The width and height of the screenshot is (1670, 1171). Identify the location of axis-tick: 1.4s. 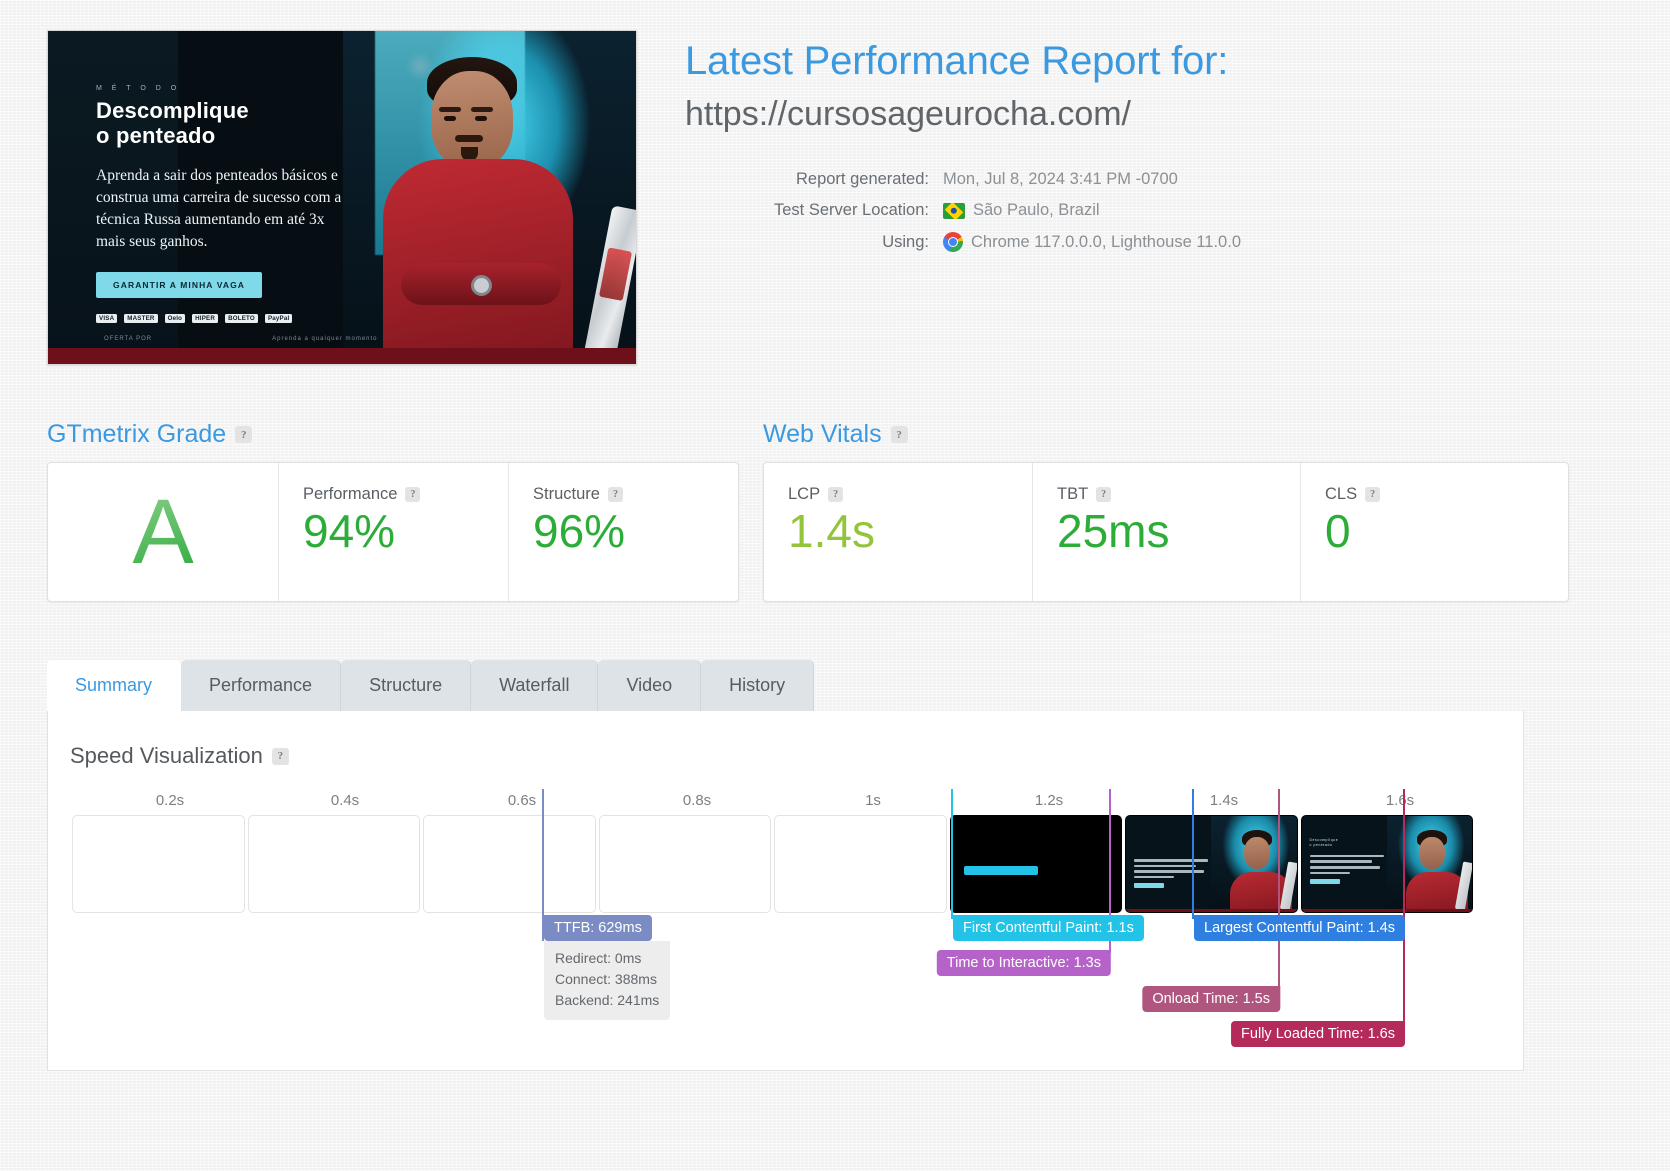
(1224, 800).